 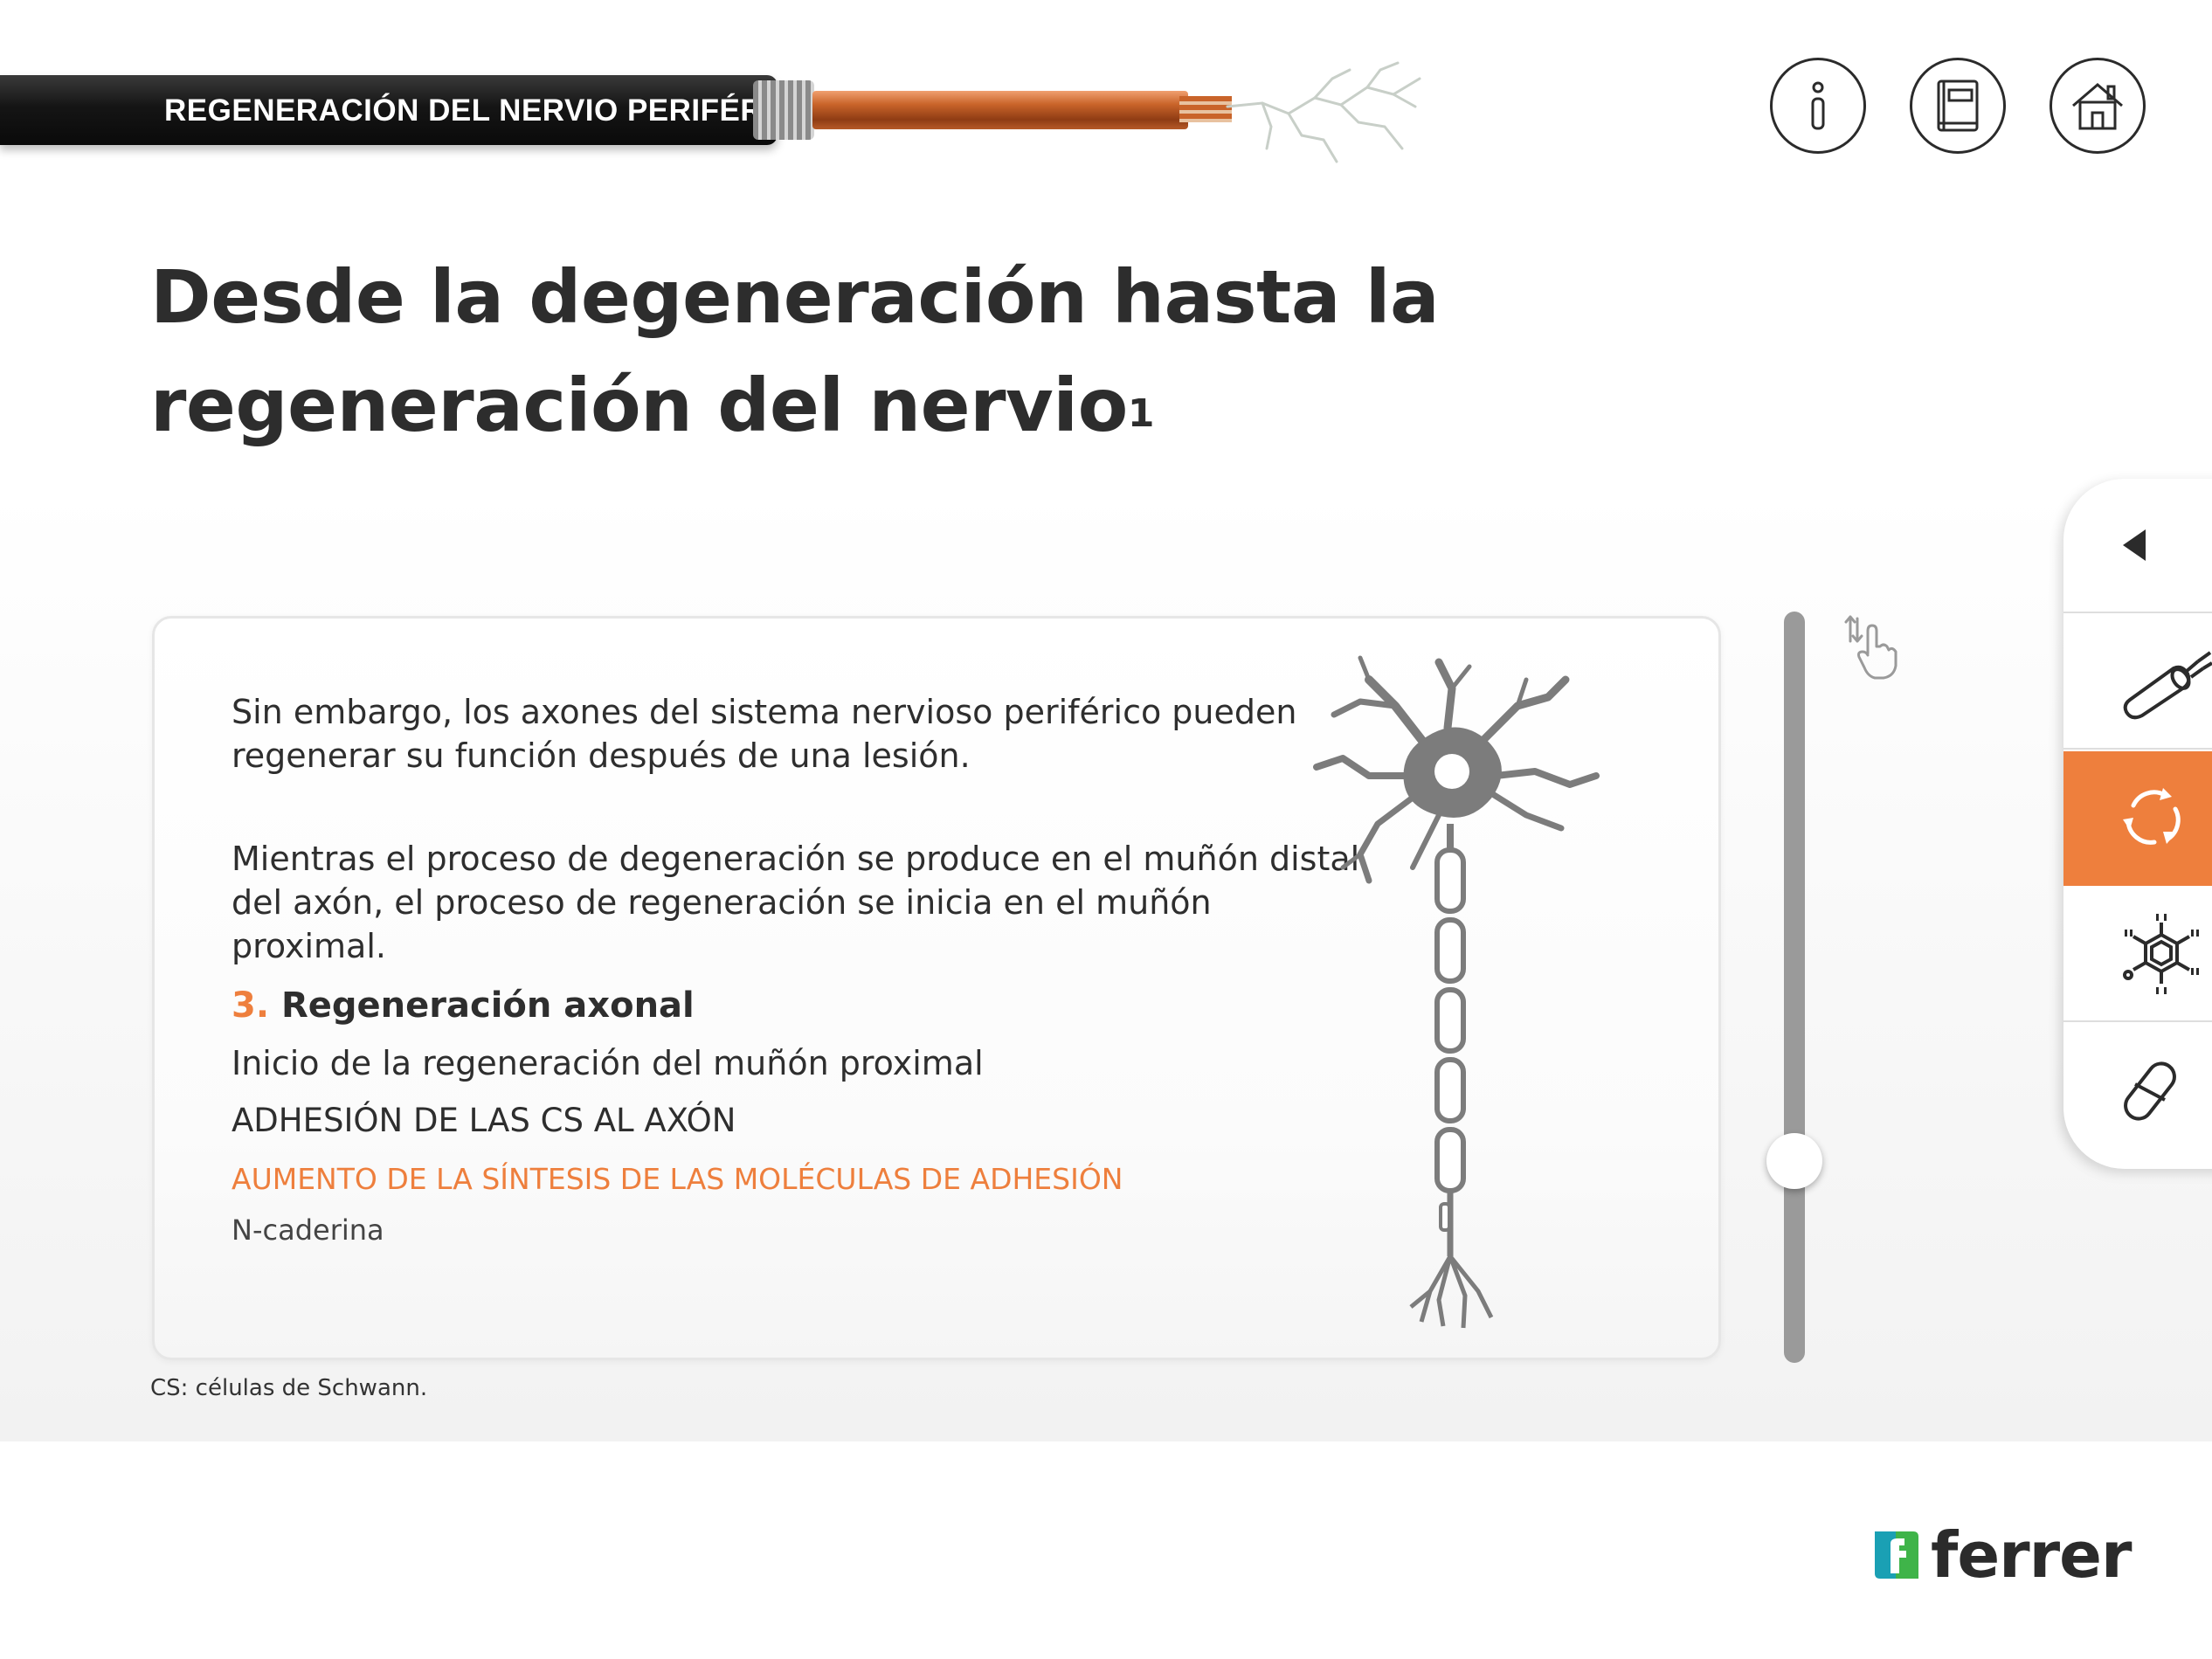 I want to click on capsule-icon, so click(x=2150, y=1091).